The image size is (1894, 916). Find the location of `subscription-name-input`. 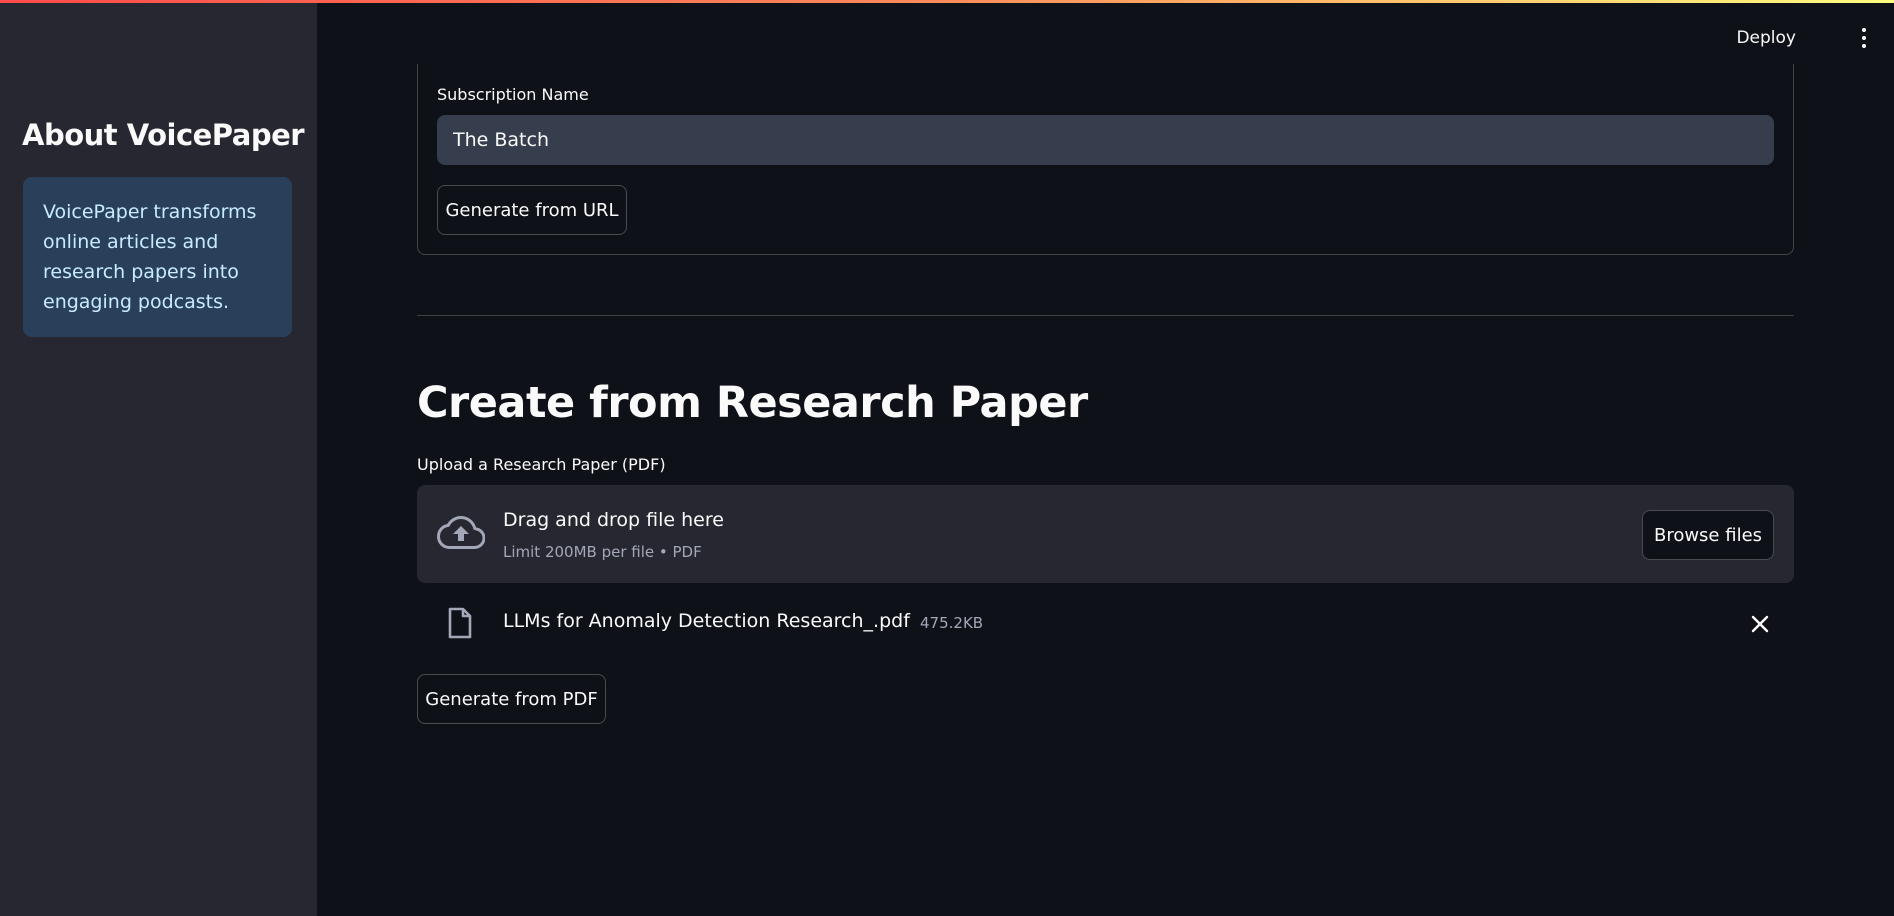

subscription-name-input is located at coordinates (1105, 140).